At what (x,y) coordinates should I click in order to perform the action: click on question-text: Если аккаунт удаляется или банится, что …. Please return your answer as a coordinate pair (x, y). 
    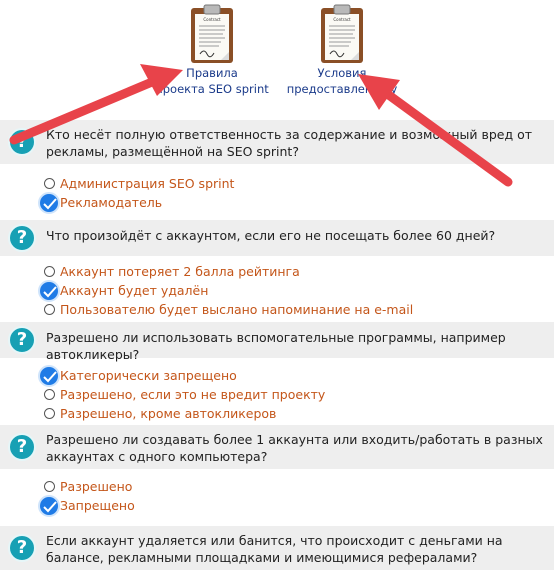
    Looking at the image, I should click on (274, 549).